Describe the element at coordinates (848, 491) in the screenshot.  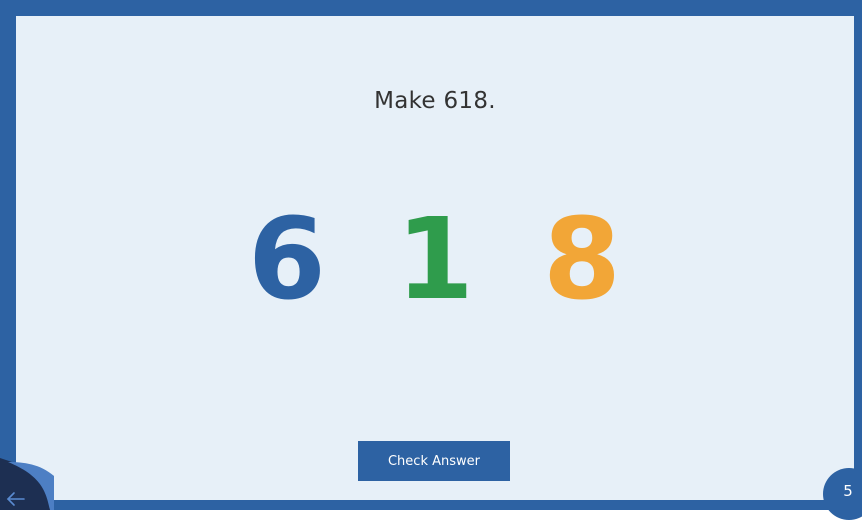
I see `page-number: 5` at that location.